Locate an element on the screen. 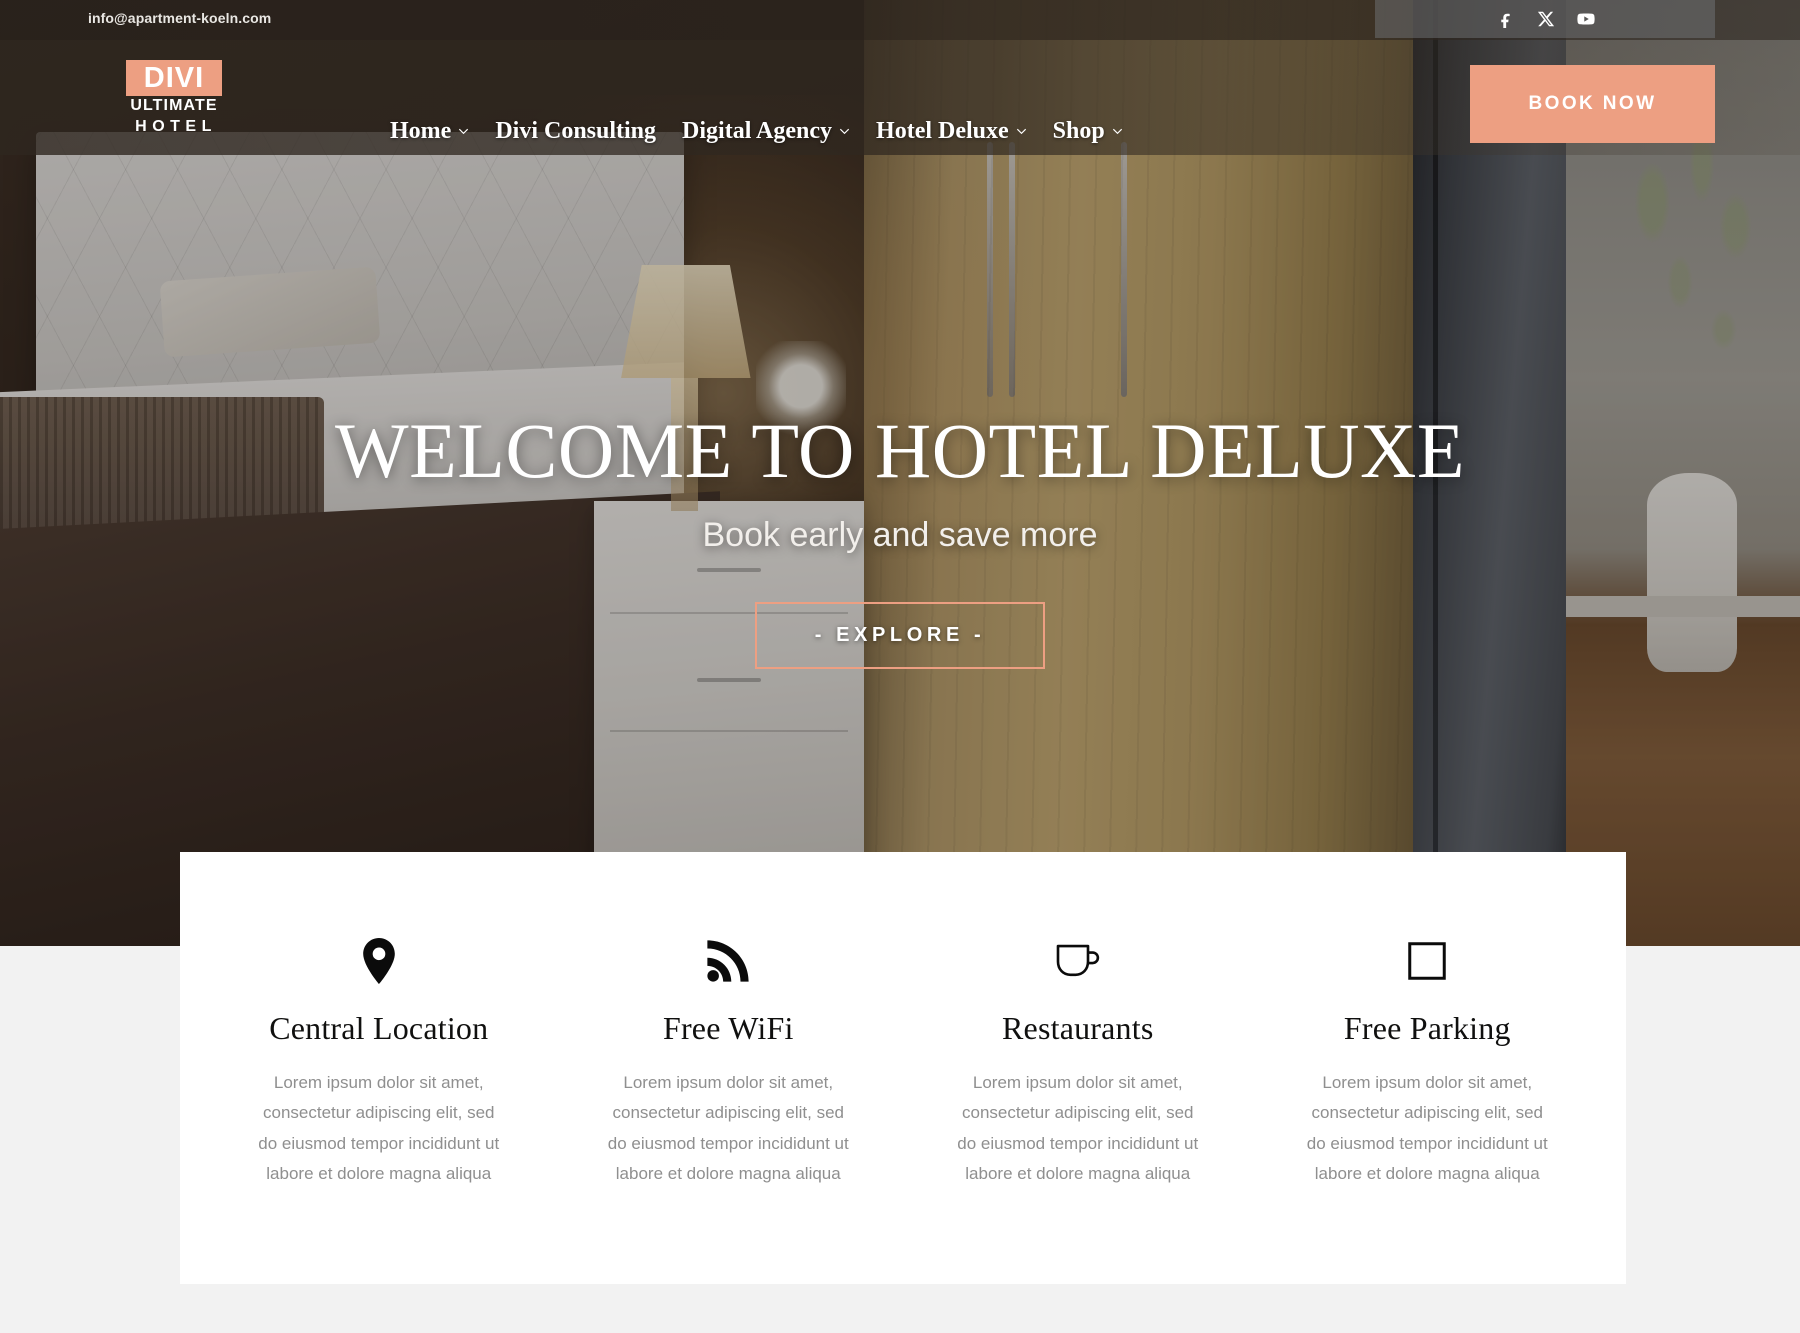 The width and height of the screenshot is (1800, 1333). map-pin-icon is located at coordinates (379, 961).